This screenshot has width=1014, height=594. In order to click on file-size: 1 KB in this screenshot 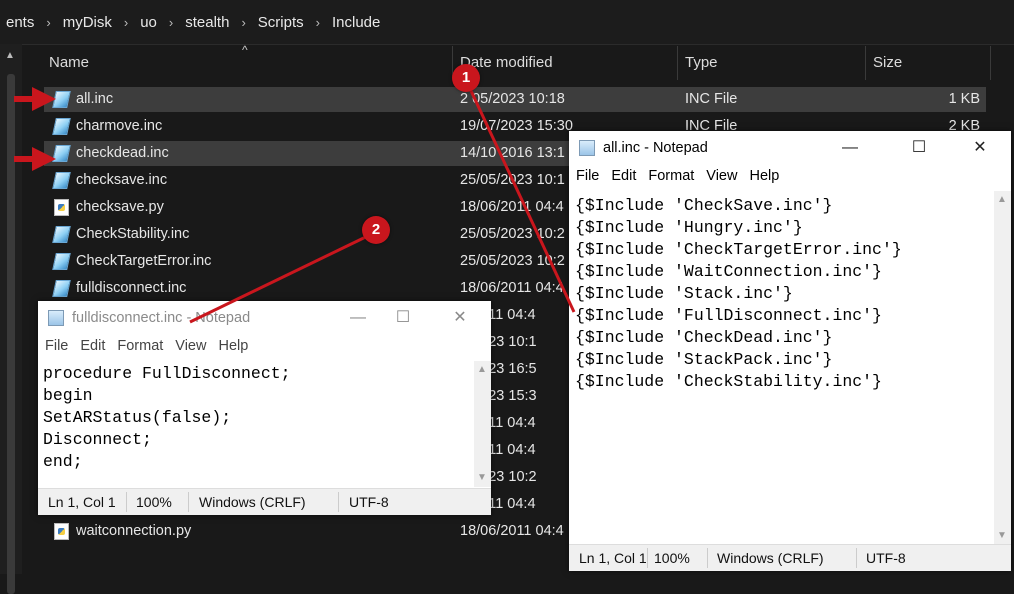, I will do `click(964, 99)`.